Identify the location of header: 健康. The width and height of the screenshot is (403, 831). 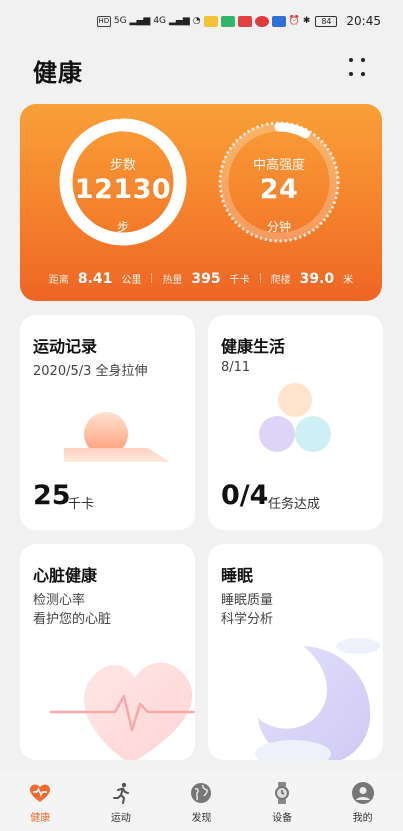
(201, 68).